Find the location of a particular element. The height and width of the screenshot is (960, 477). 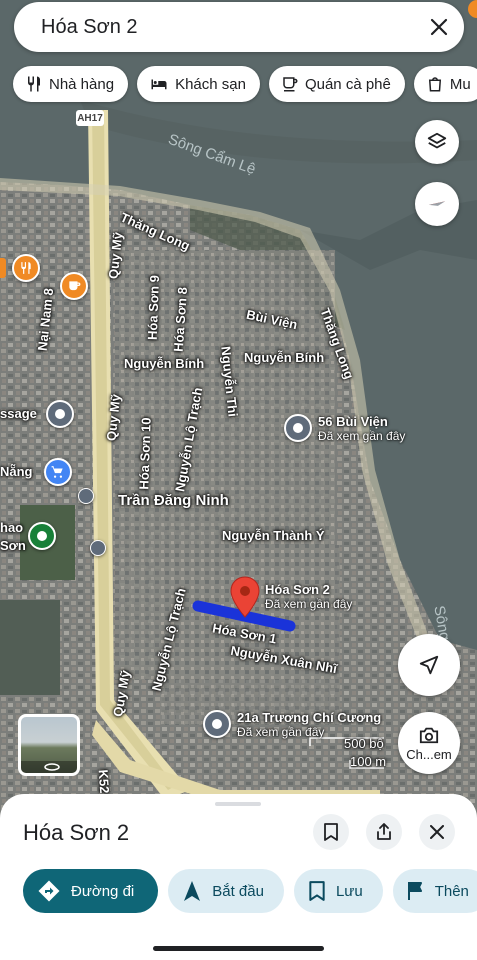

camera-search-icon is located at coordinates (429, 735).